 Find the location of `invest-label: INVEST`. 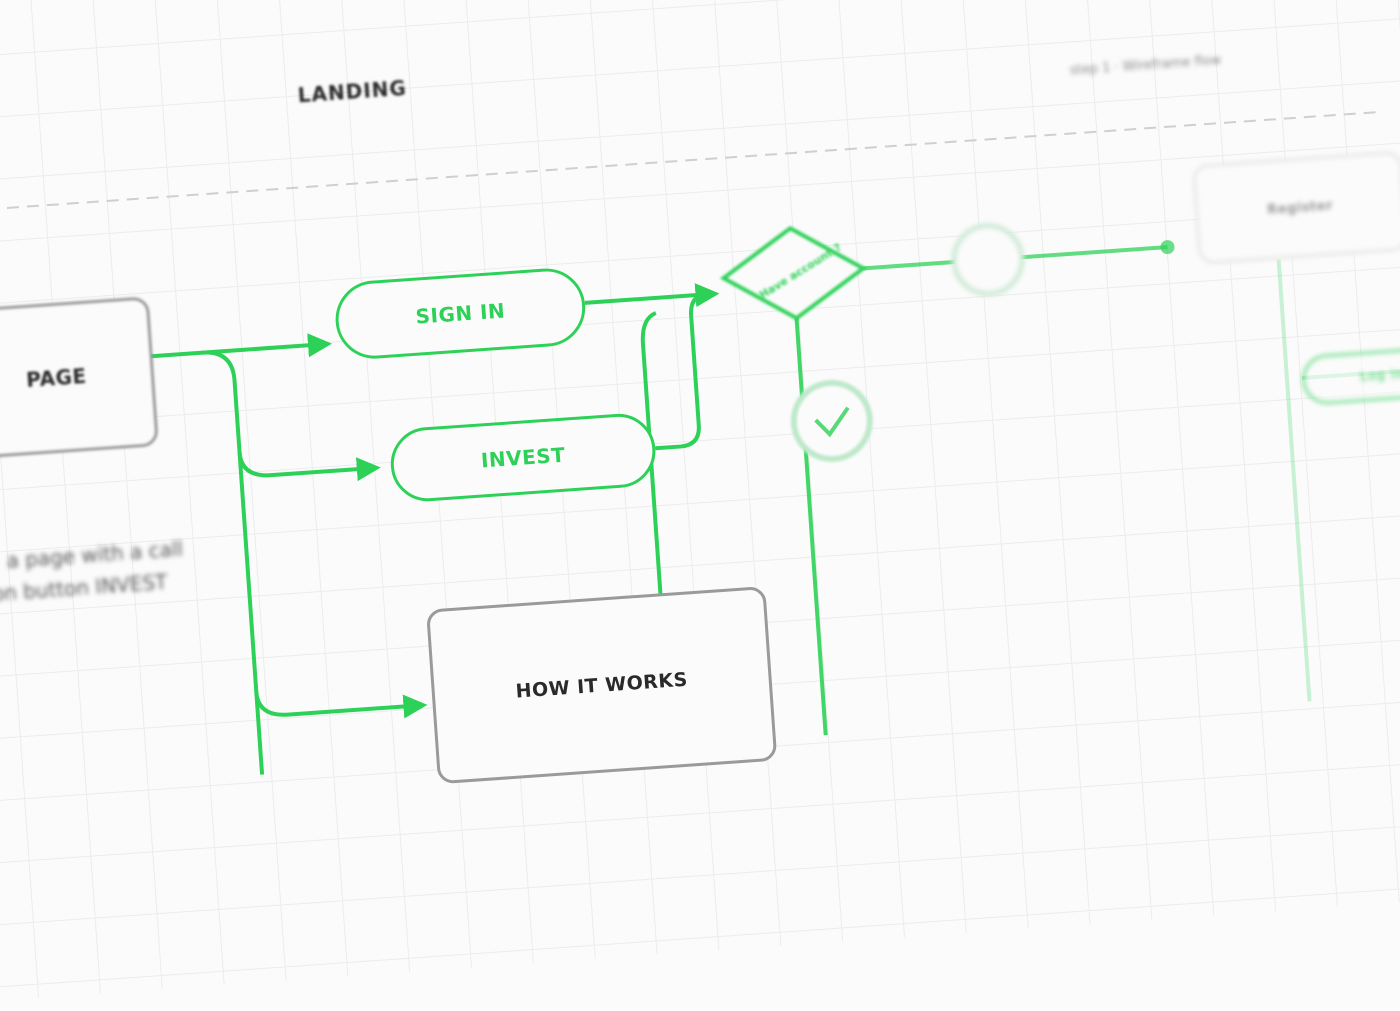

invest-label: INVEST is located at coordinates (523, 457).